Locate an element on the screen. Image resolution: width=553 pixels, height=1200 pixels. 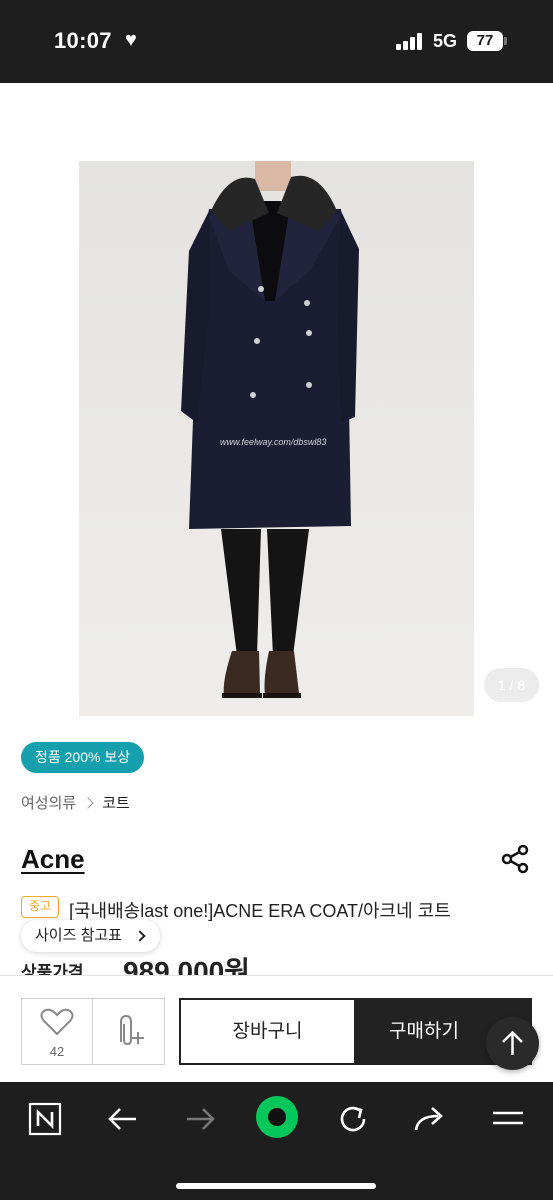
back-arrow-icon is located at coordinates (123, 1119).